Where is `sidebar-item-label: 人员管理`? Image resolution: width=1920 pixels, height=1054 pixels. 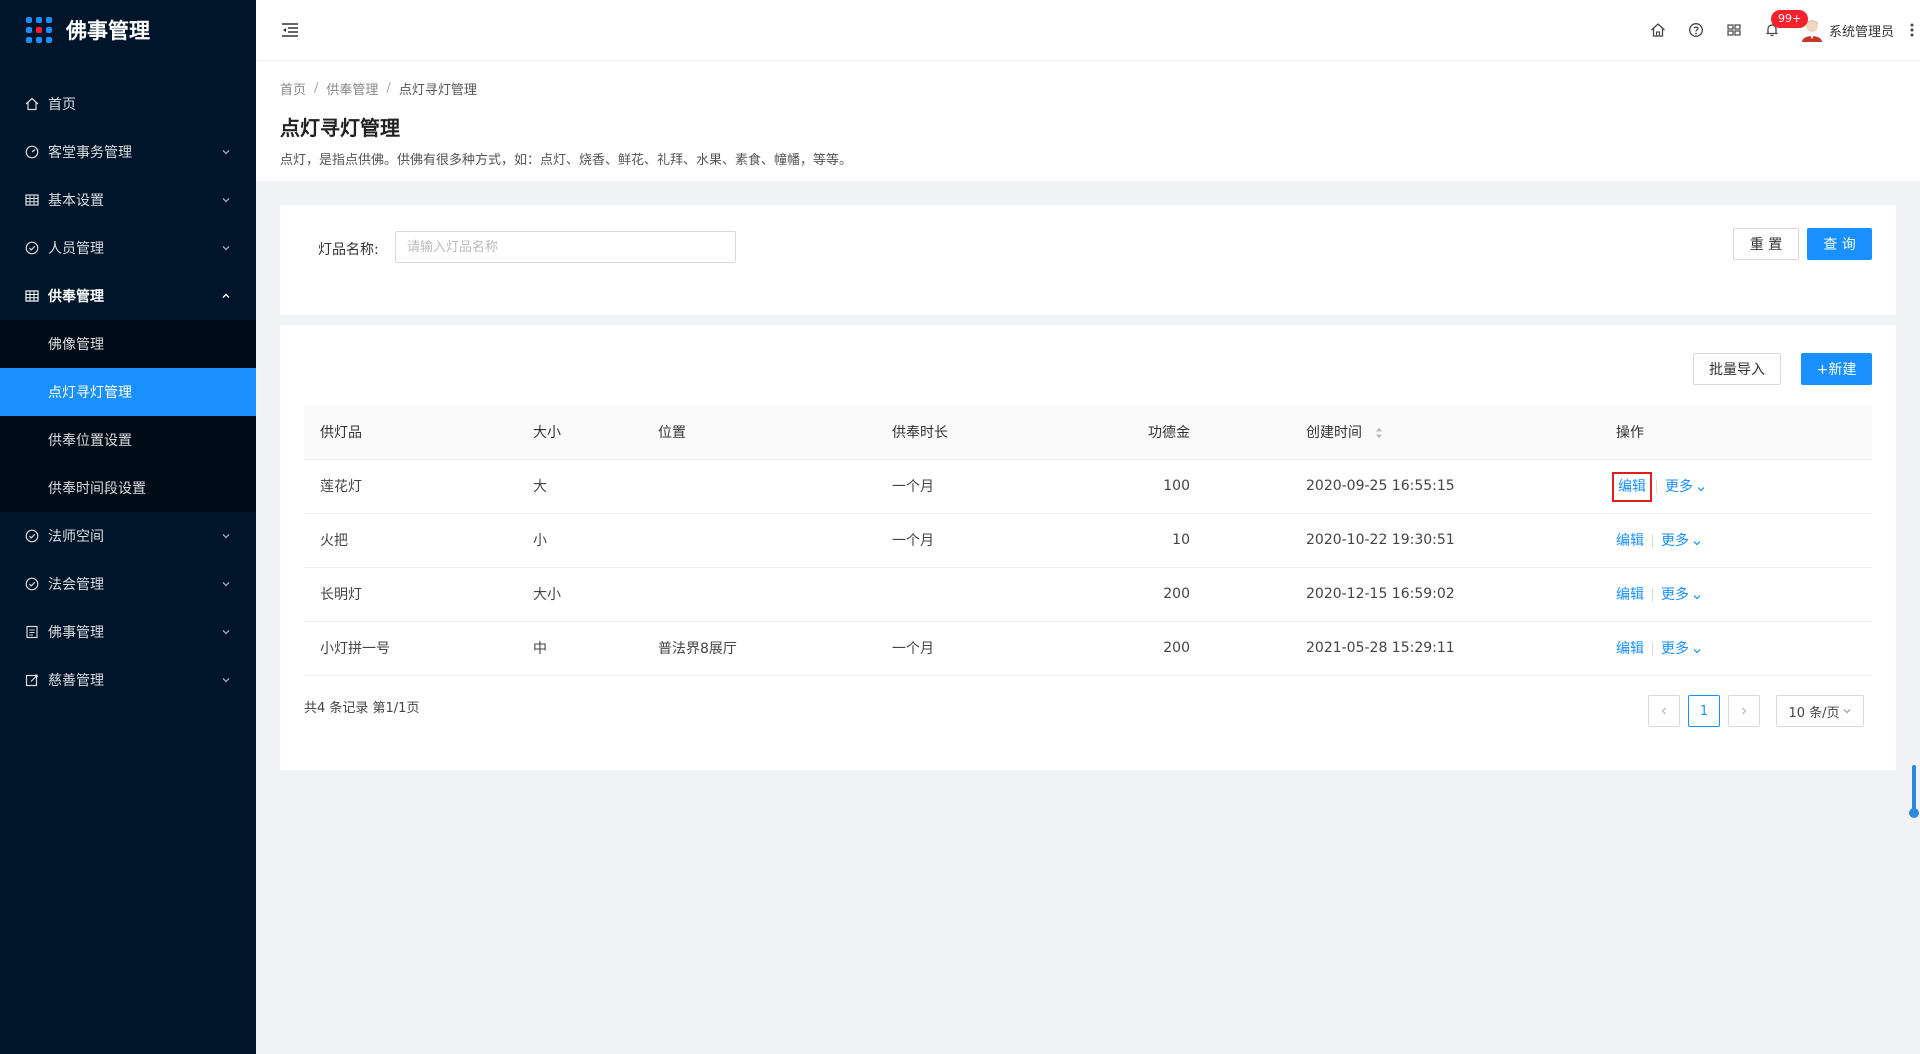
sidebar-item-label: 人员管理 is located at coordinates (76, 249).